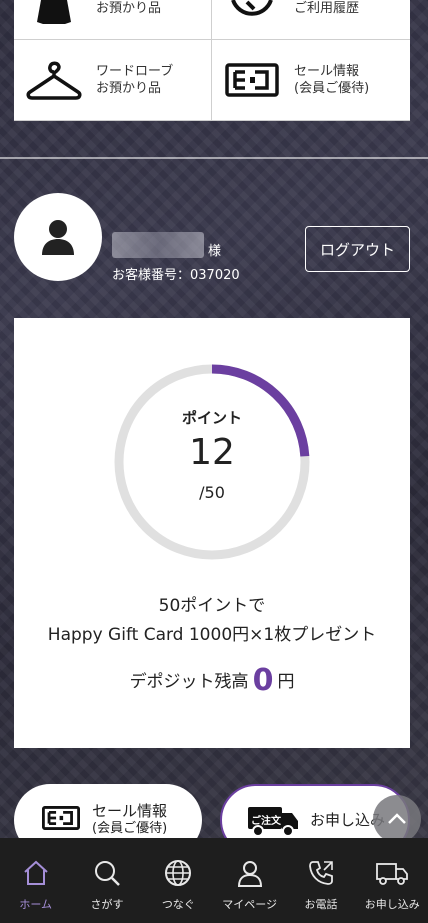 Image resolution: width=428 pixels, height=923 pixels. I want to click on menu-item-label: セール情報, so click(327, 71).